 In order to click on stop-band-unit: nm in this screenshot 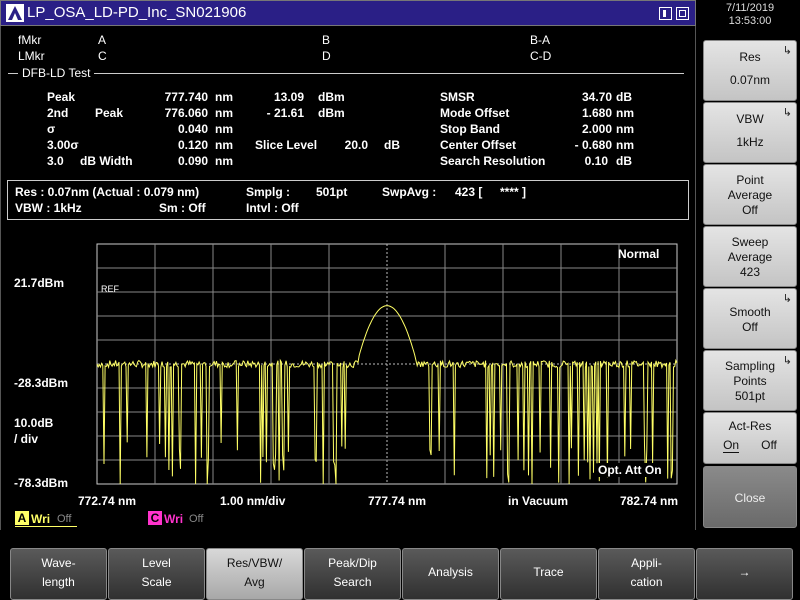, I will do `click(625, 129)`.